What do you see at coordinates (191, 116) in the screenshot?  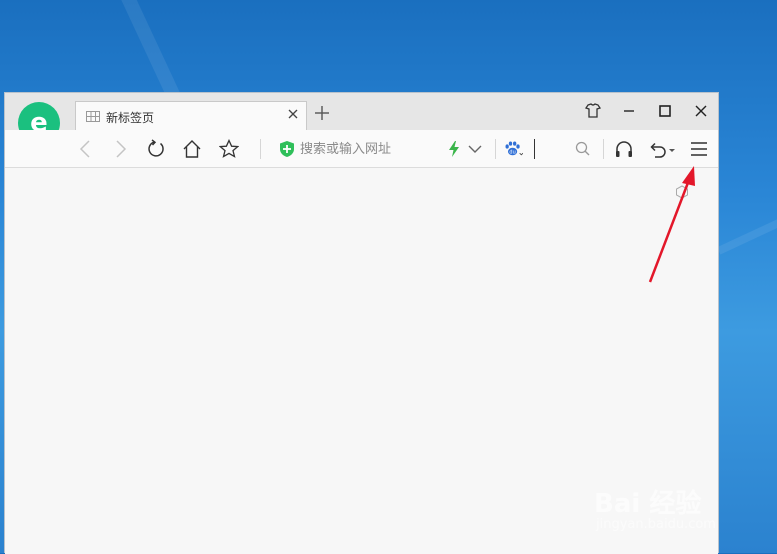 I see `tab-new-tab: 新标签页` at bounding box center [191, 116].